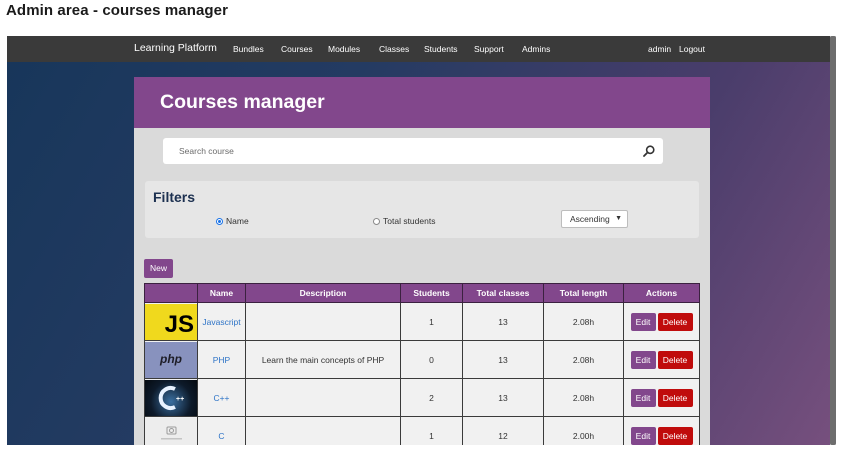 This screenshot has width=847, height=453. What do you see at coordinates (237, 221) in the screenshot?
I see `radio-name-label: Name` at bounding box center [237, 221].